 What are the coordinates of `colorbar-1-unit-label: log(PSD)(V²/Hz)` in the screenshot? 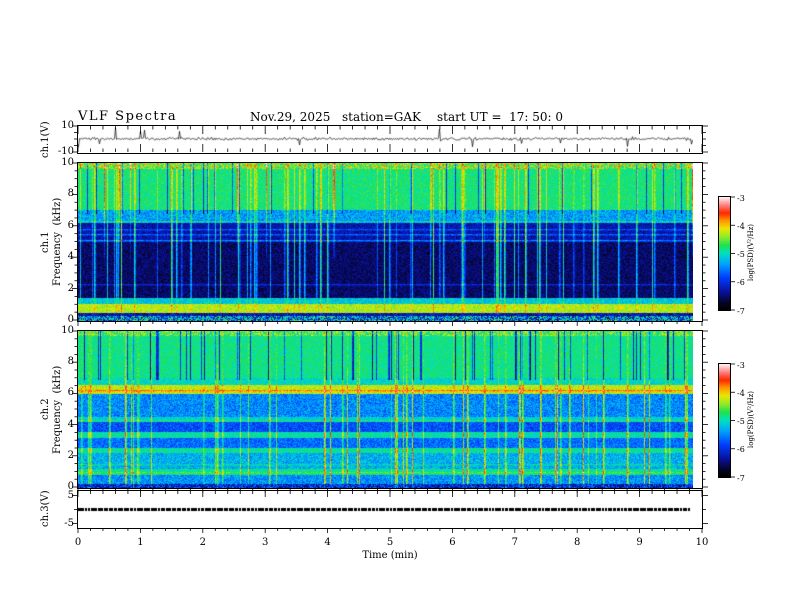 It's located at (751, 252).